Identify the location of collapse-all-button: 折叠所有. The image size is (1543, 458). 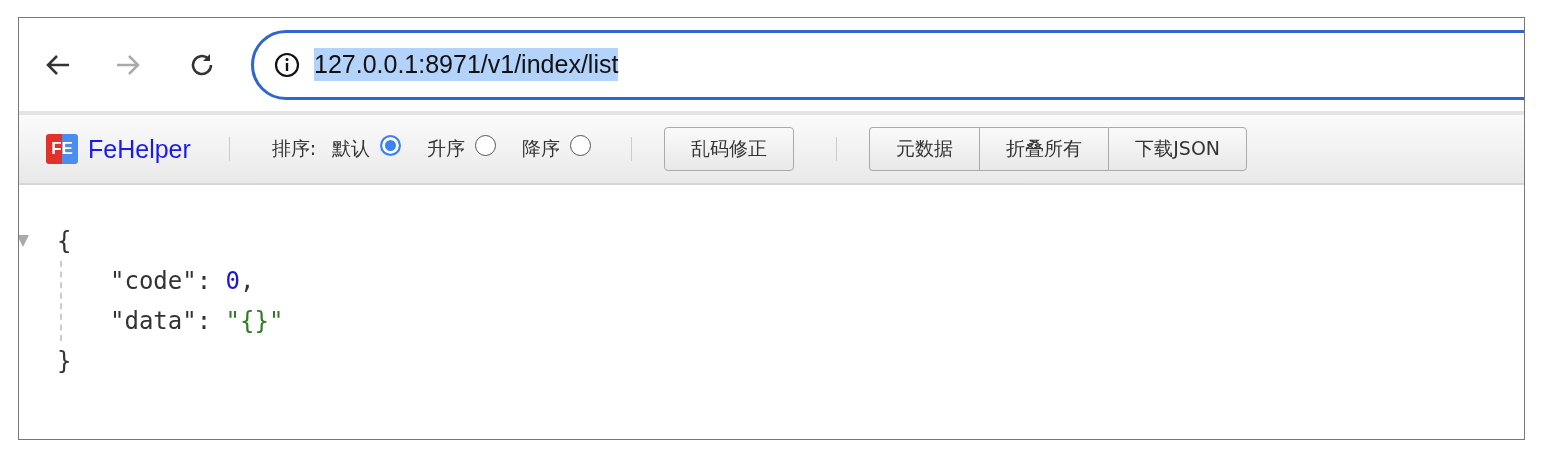
(1044, 149).